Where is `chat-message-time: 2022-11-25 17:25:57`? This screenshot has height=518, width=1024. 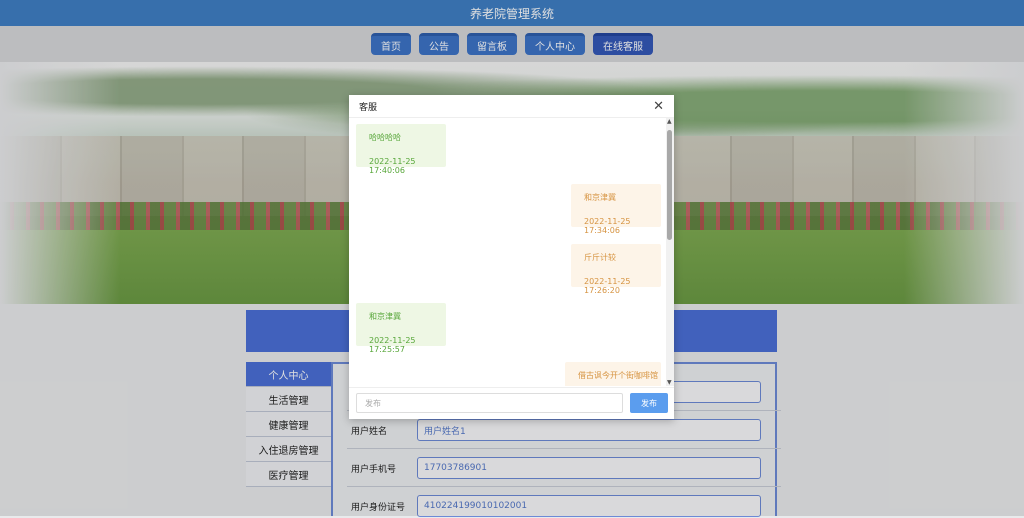
chat-message-time: 2022-11-25 17:25:57 is located at coordinates (392, 345).